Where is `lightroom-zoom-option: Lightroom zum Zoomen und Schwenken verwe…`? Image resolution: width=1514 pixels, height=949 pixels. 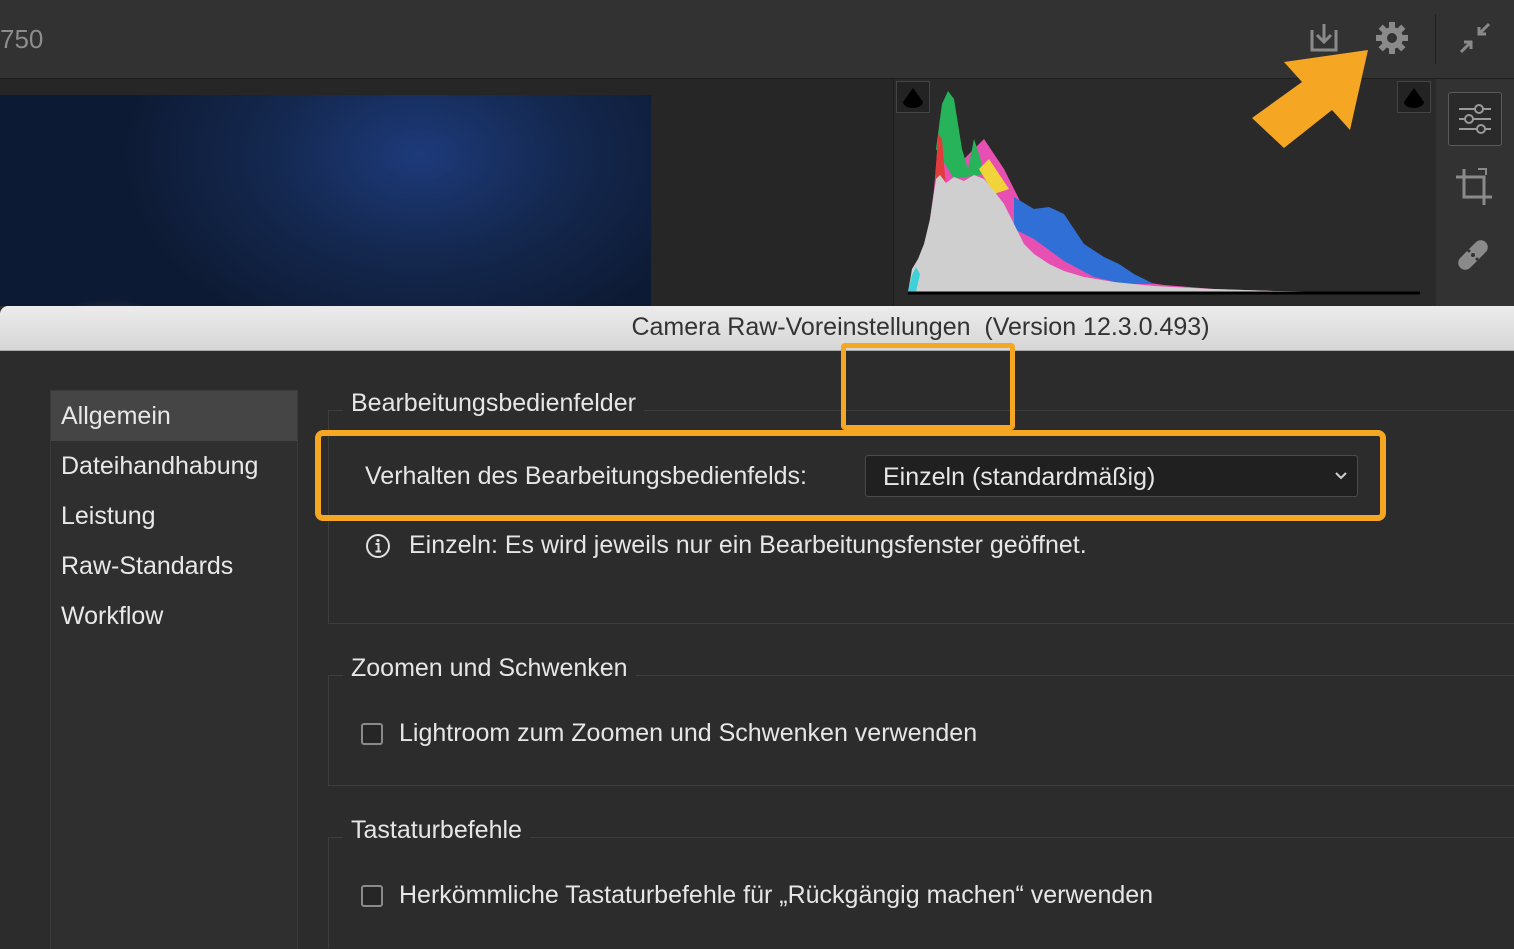
lightroom-zoom-option: Lightroom zum Zoomen und Schwenken verwe… is located at coordinates (669, 733).